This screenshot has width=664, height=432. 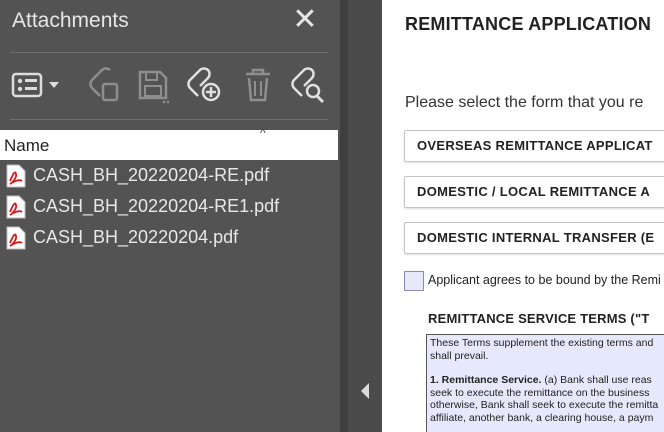 I want to click on close-icon: ✕, so click(x=305, y=20).